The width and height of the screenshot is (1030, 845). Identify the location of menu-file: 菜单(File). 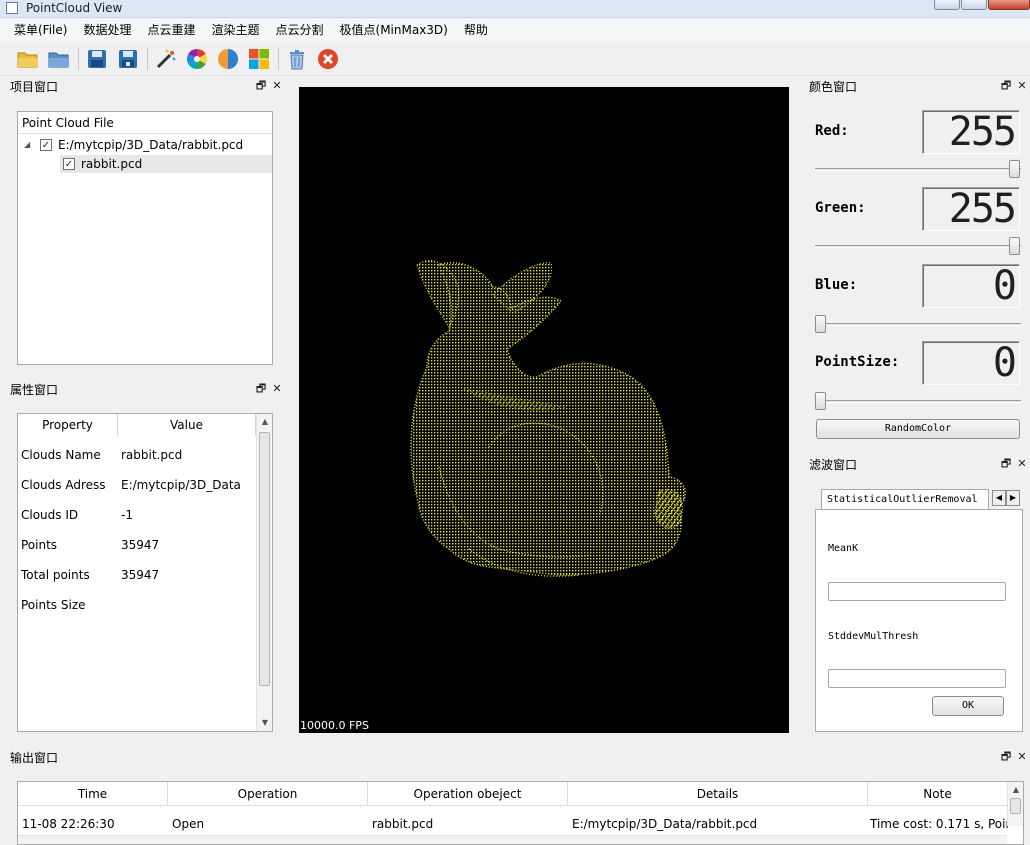
(40, 30).